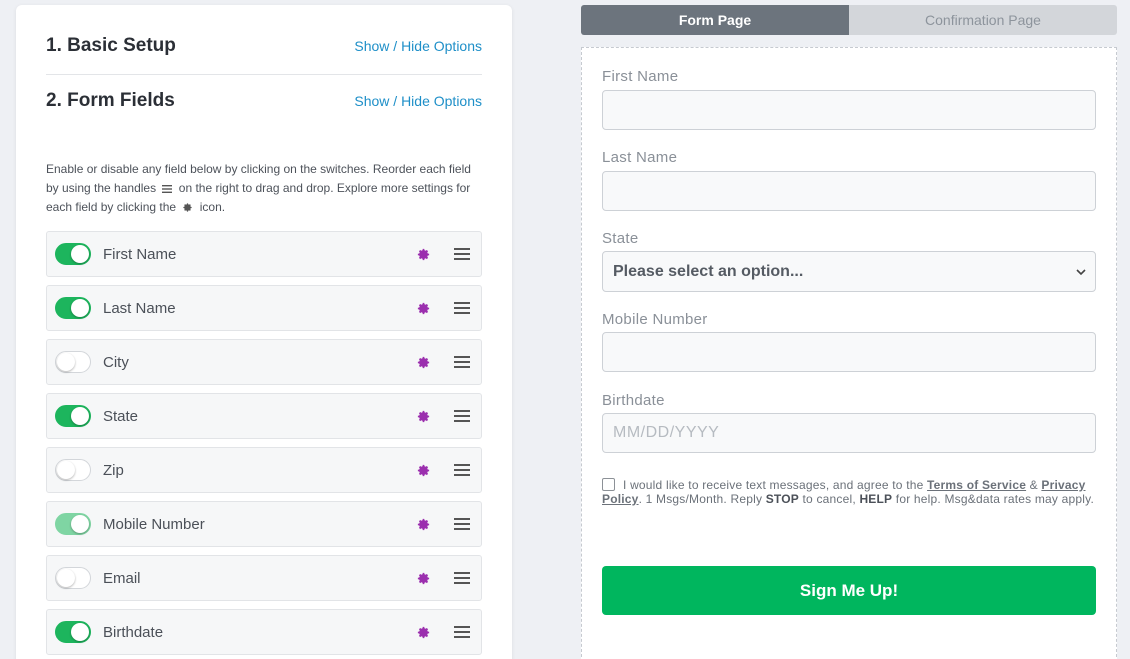  I want to click on tab-confirmation-page: Confirmation Page, so click(983, 20).